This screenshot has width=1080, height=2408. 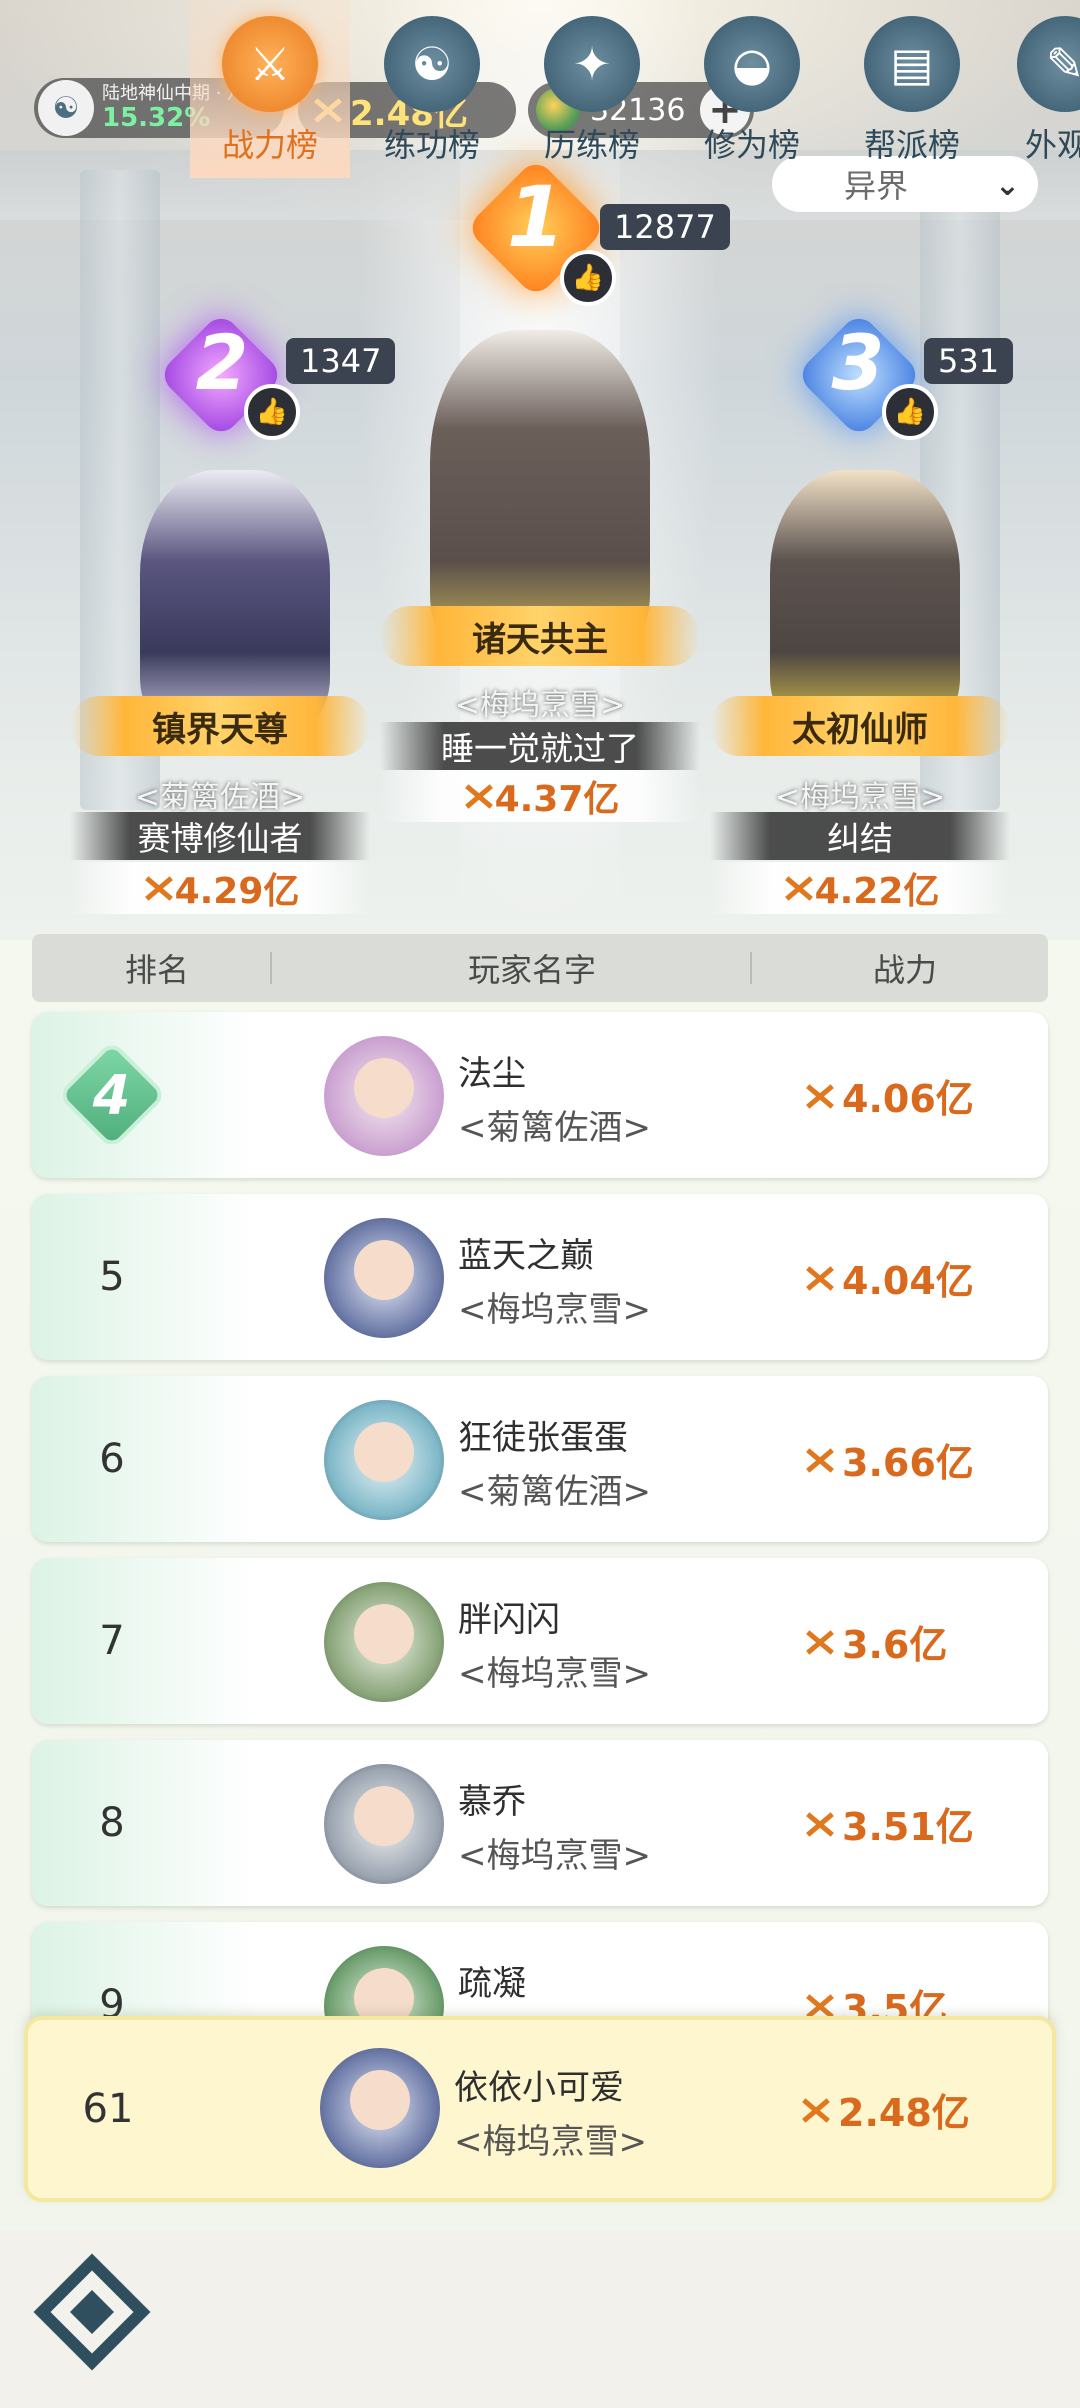 I want to click on rank-3-character, so click(x=865, y=600).